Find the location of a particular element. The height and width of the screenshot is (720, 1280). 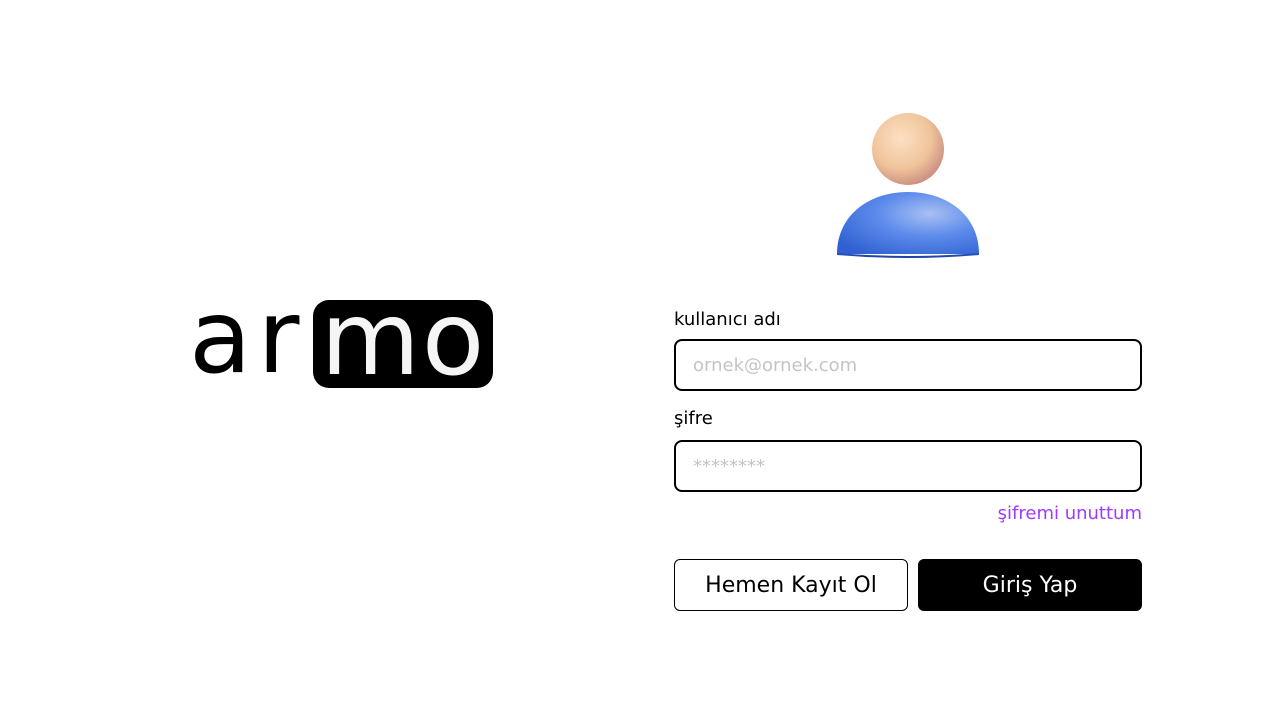

register-button: Hemen Kayıt Ol is located at coordinates (791, 585).